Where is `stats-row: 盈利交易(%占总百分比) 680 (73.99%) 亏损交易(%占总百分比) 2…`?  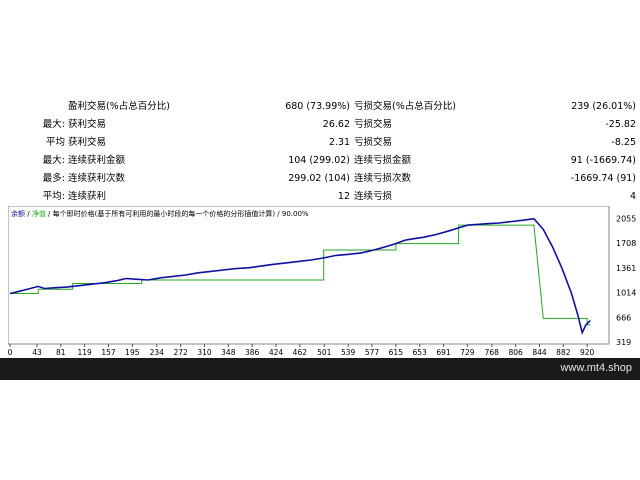 stats-row: 盈利交易(%占总百分比) 680 (73.99%) 亏损交易(%占总百分比) 2… is located at coordinates (320, 107).